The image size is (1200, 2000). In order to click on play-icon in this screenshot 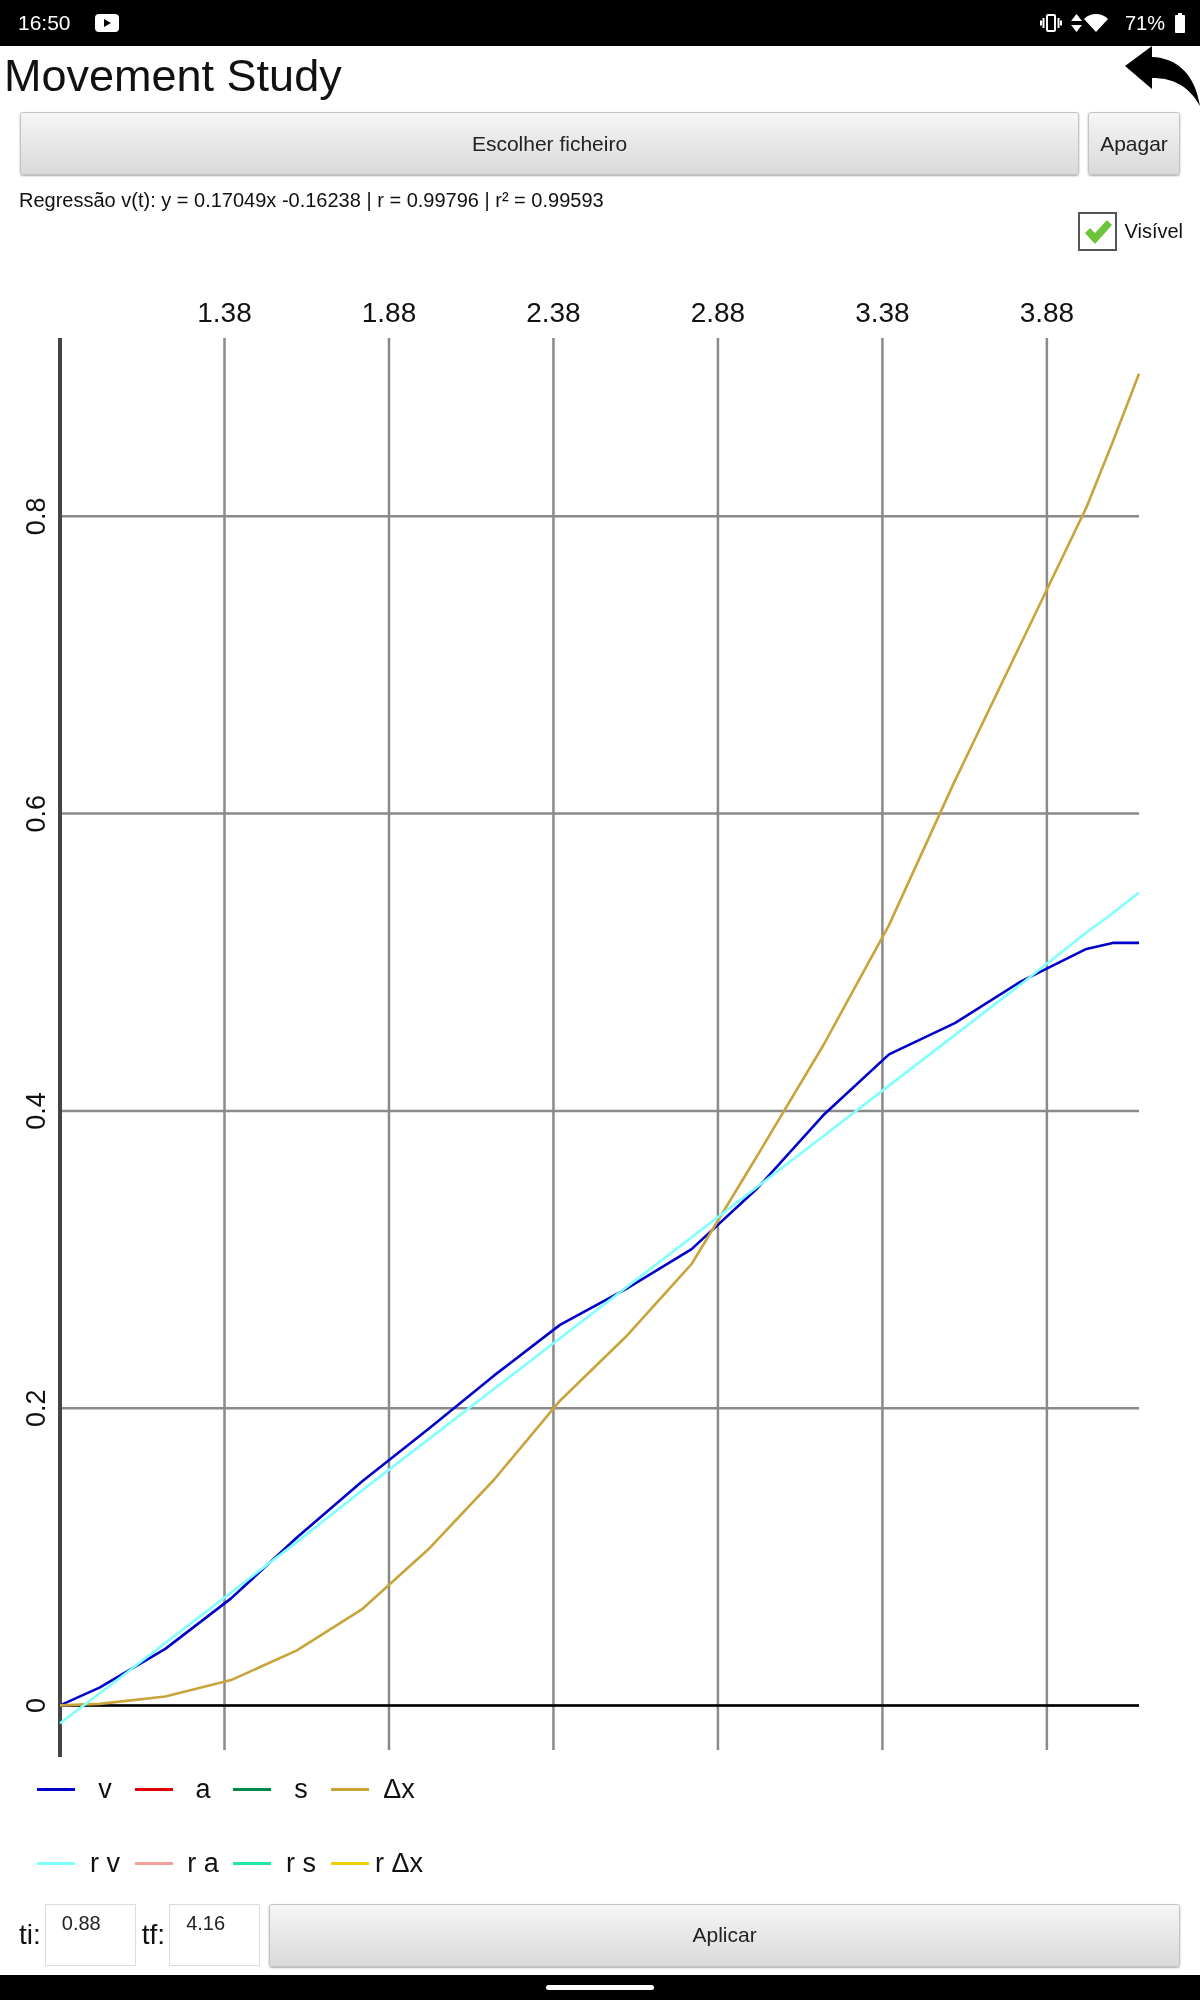, I will do `click(106, 23)`.